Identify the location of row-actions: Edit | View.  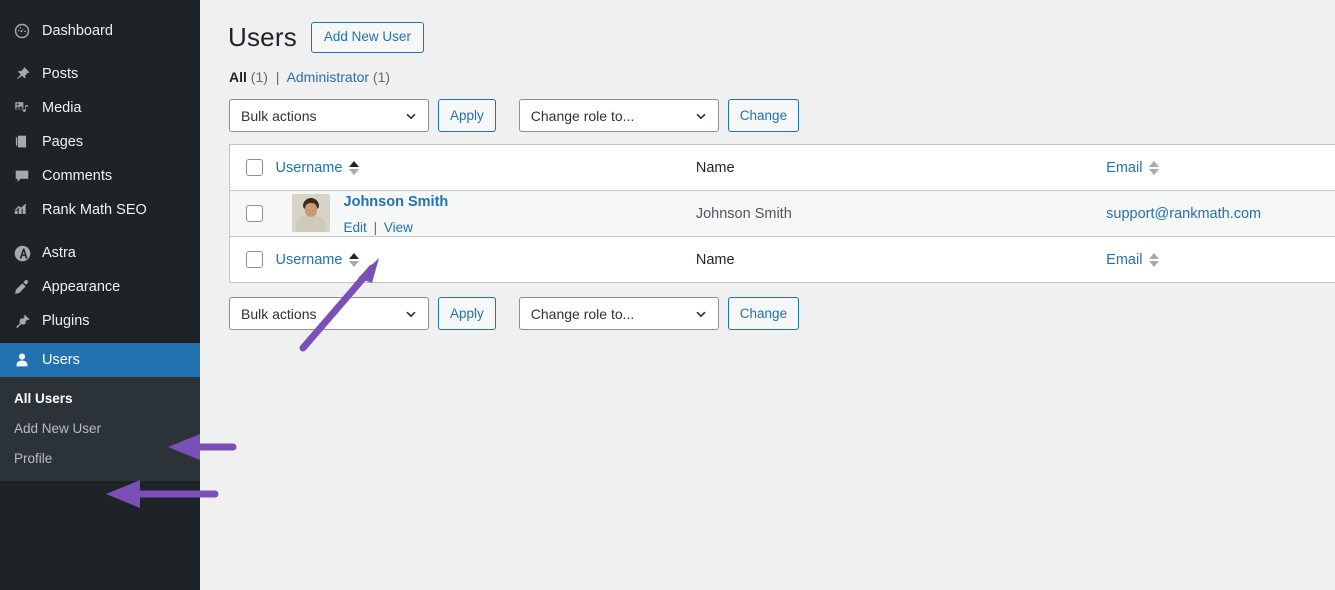
(396, 227).